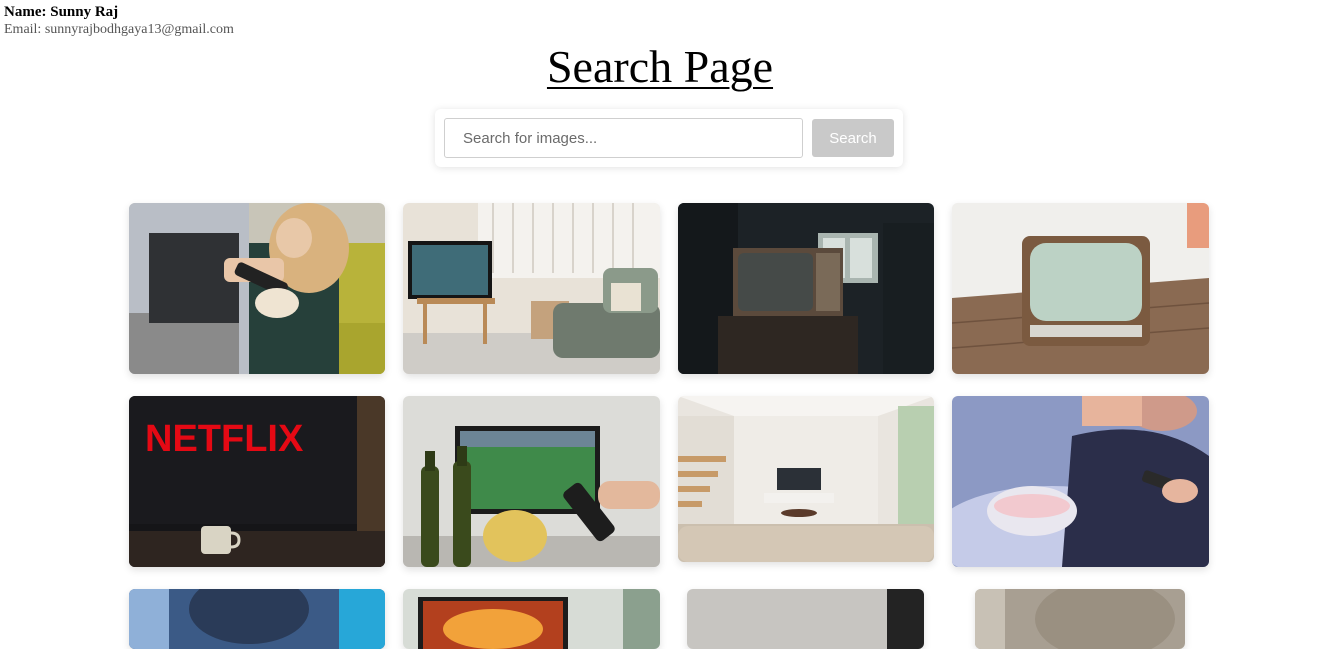 The height and width of the screenshot is (649, 1320). Describe the element at coordinates (224, 439) in the screenshot. I see `netflix-logo-text: NETFLIX` at that location.